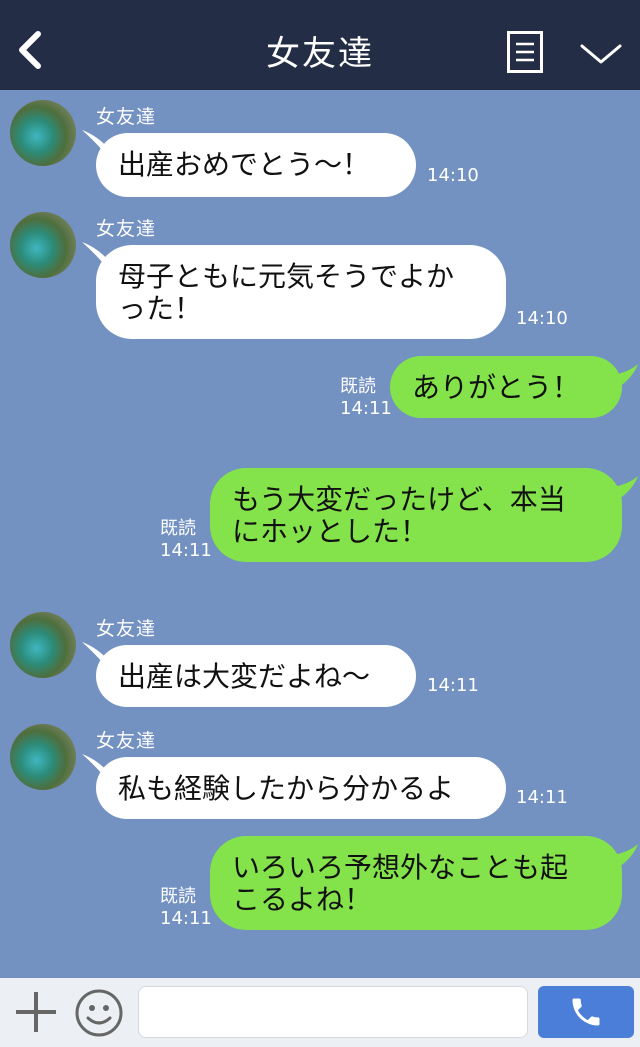 The image size is (640, 1047). What do you see at coordinates (525, 52) in the screenshot?
I see `list-icon` at bounding box center [525, 52].